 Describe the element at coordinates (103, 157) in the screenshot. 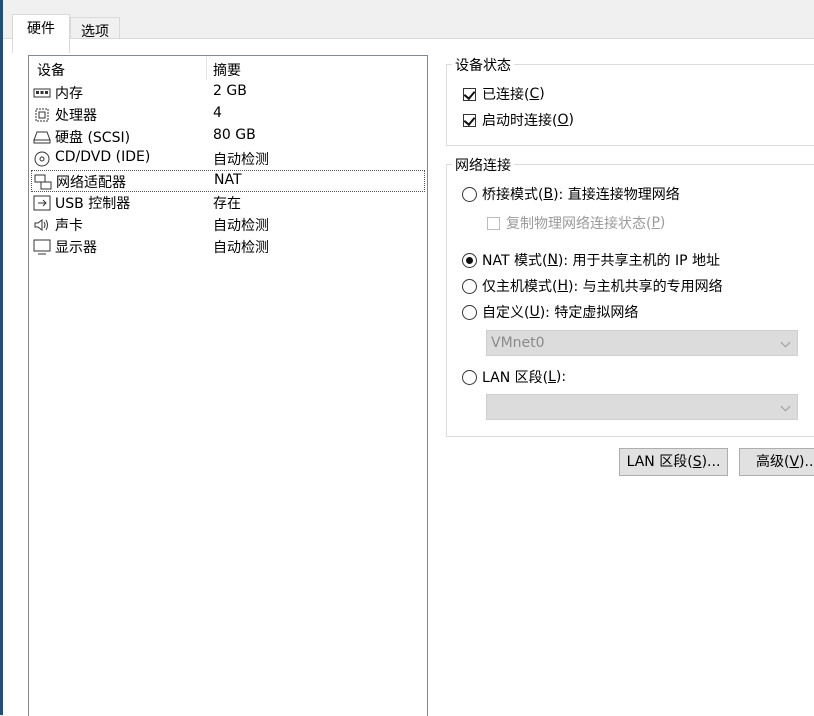

I see `device-name: CD/DVD (IDE)` at that location.